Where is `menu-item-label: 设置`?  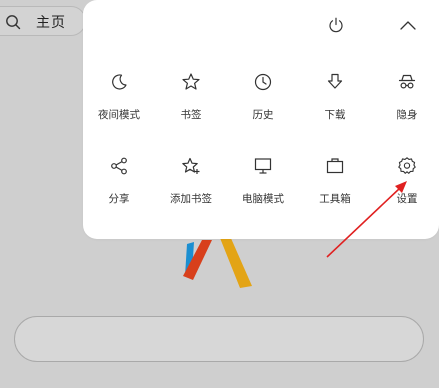
menu-item-label: 设置 is located at coordinates (407, 199).